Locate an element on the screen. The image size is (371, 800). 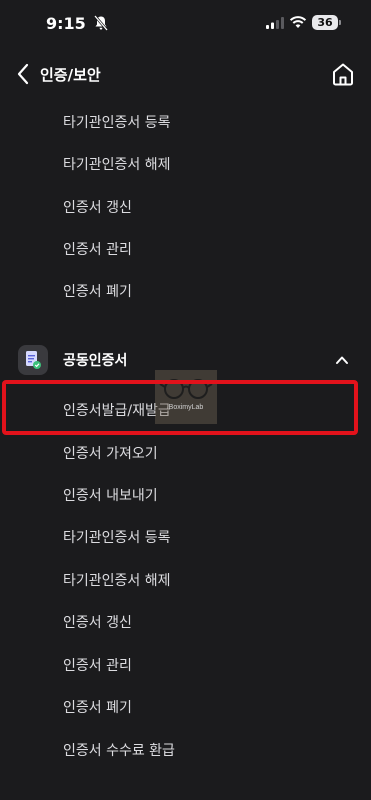
menu-item-cert-export: 인증서 내보내기 is located at coordinates (110, 496).